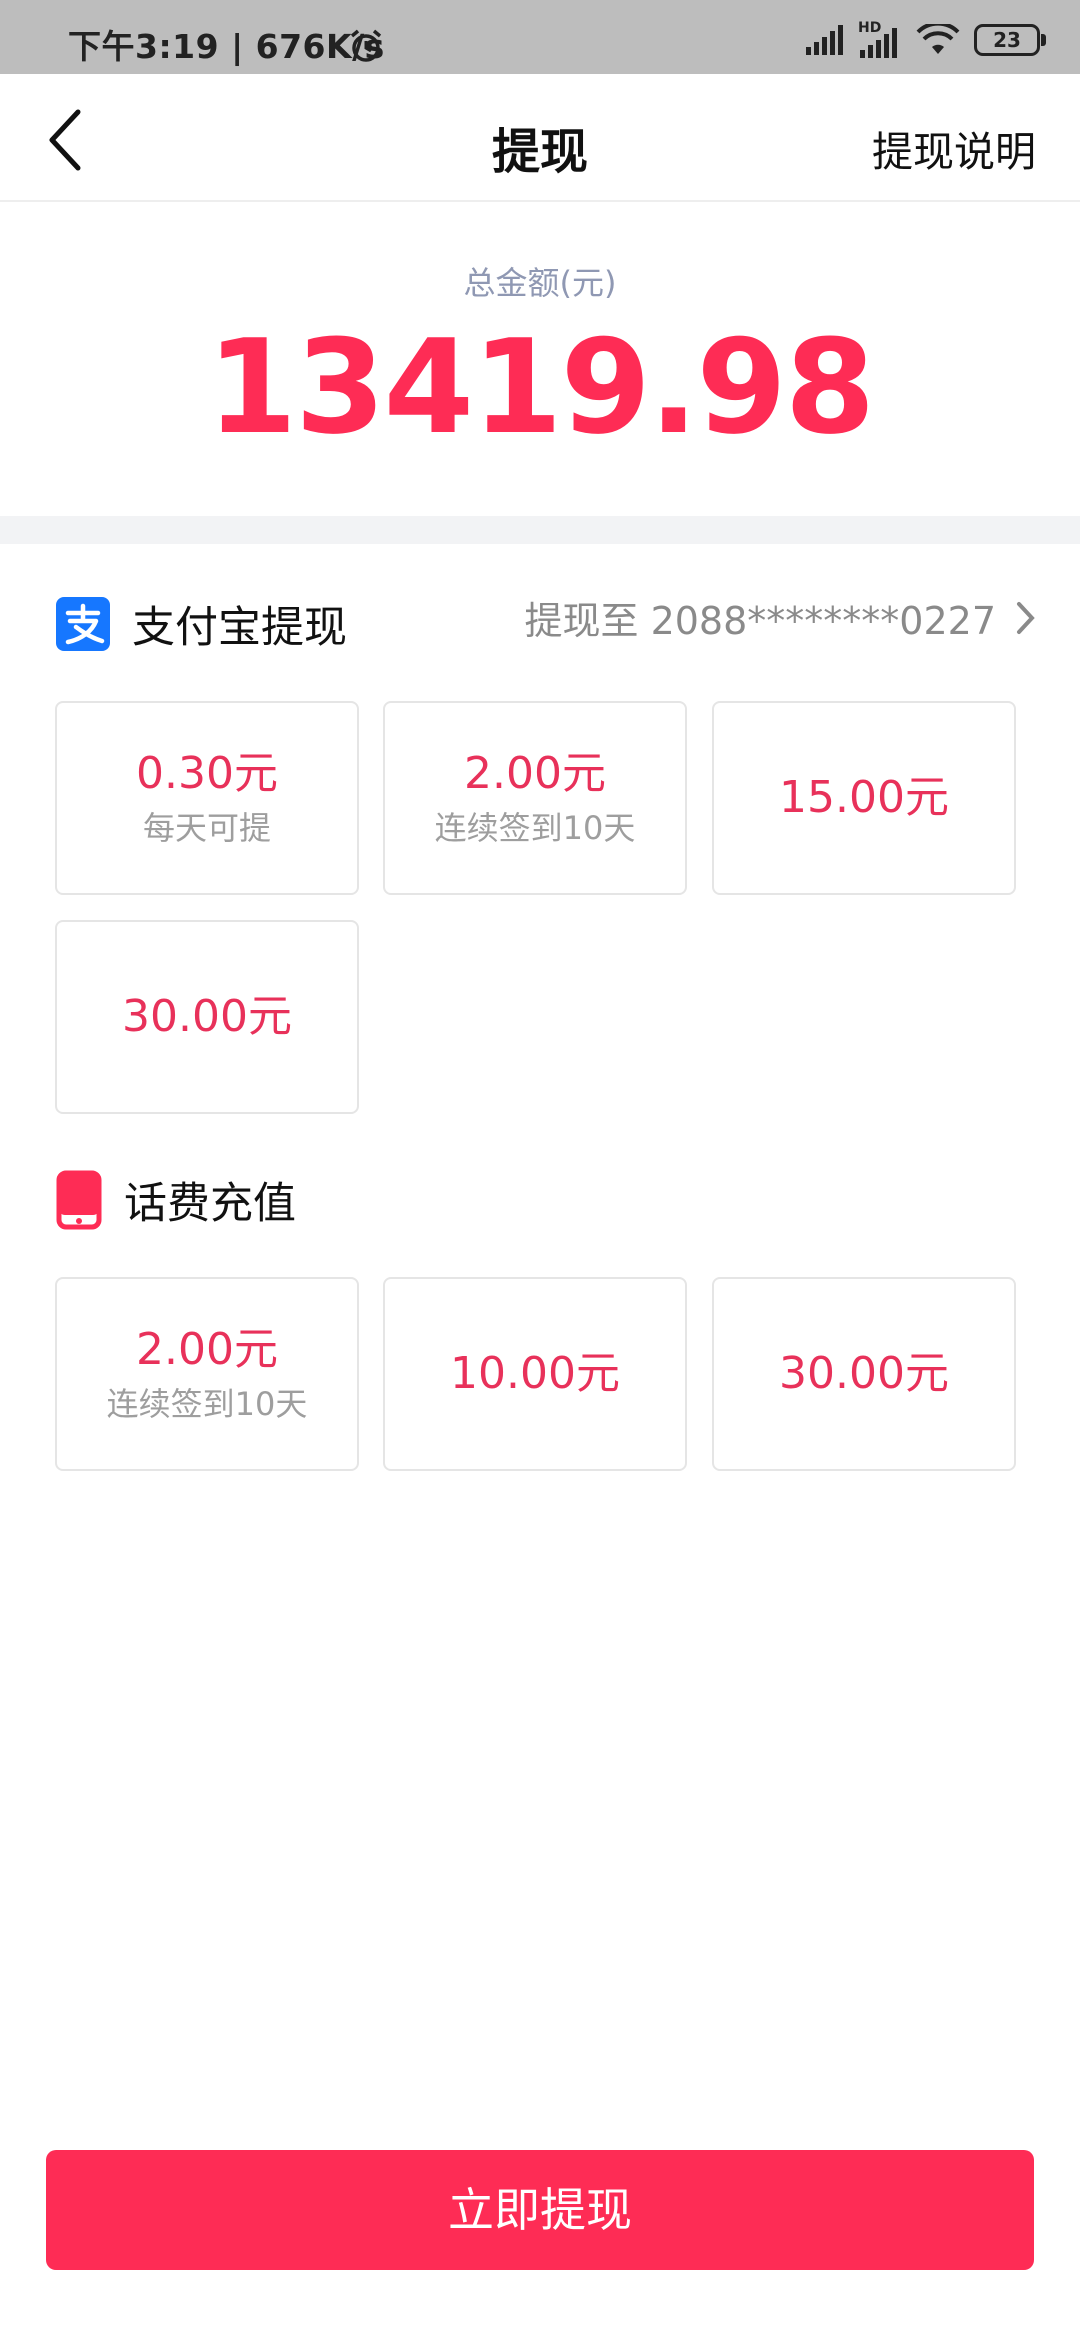 Image resolution: width=1080 pixels, height=2340 pixels. What do you see at coordinates (540, 138) in the screenshot?
I see `nav-bar: 提现 提现说明` at bounding box center [540, 138].